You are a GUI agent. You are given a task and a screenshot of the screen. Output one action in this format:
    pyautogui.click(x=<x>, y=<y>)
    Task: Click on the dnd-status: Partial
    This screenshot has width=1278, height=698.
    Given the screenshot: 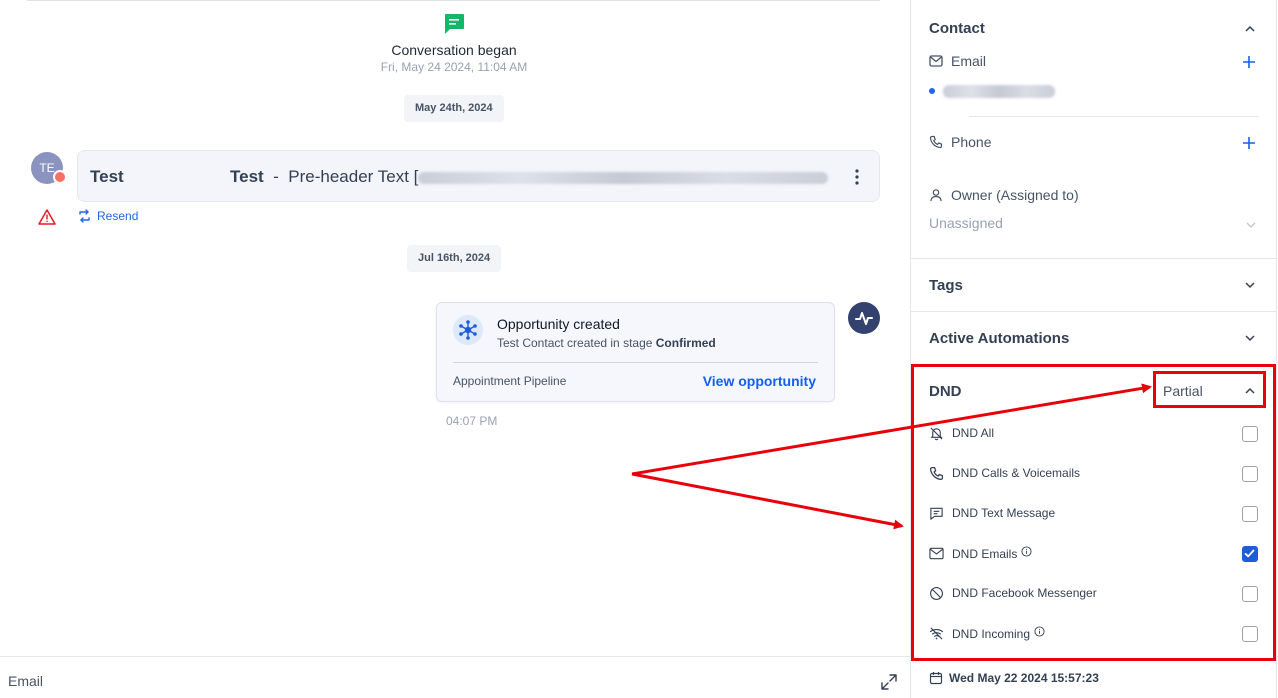 What is the action you would take?
    pyautogui.click(x=1183, y=391)
    